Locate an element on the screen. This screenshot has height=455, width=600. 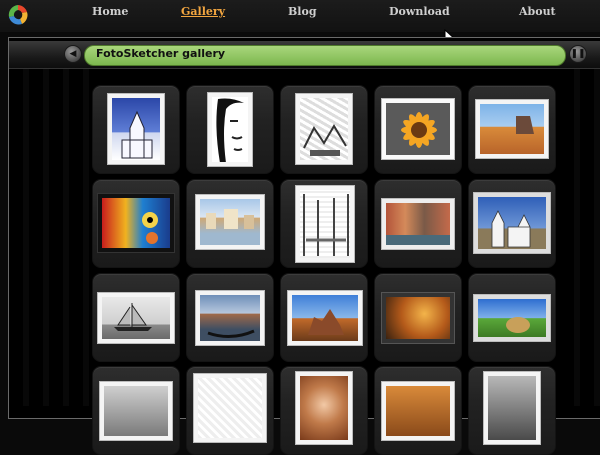
gallery-tile-town-sketch is located at coordinates (324, 129).